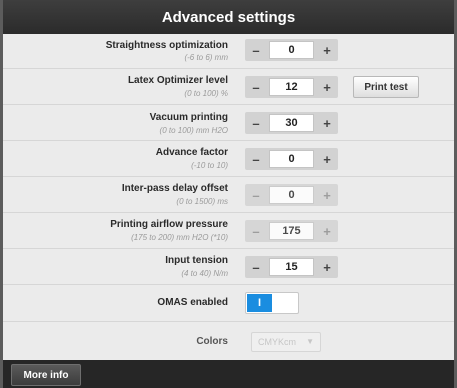 This screenshot has width=457, height=388. I want to click on more-info-button: More info, so click(46, 375).